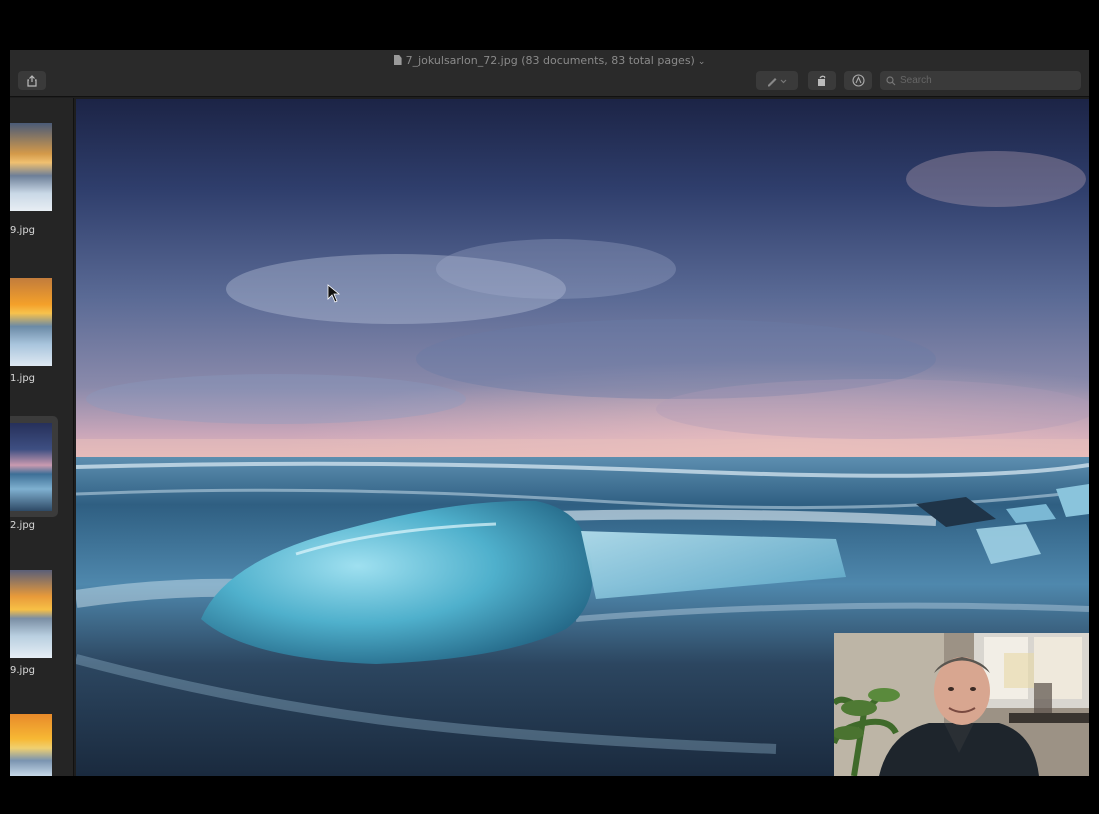 Image resolution: width=1099 pixels, height=814 pixels. I want to click on document-icon, so click(397, 60).